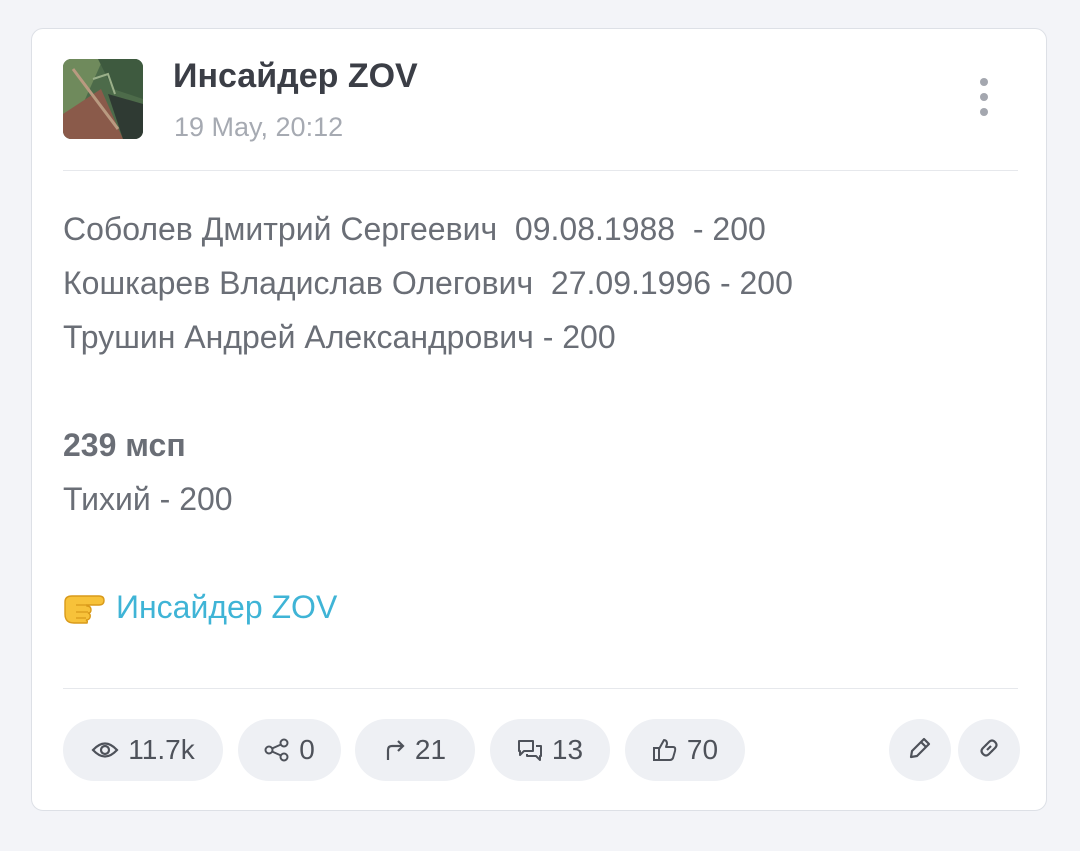  What do you see at coordinates (567, 749) in the screenshot?
I see `comments-count: 13` at bounding box center [567, 749].